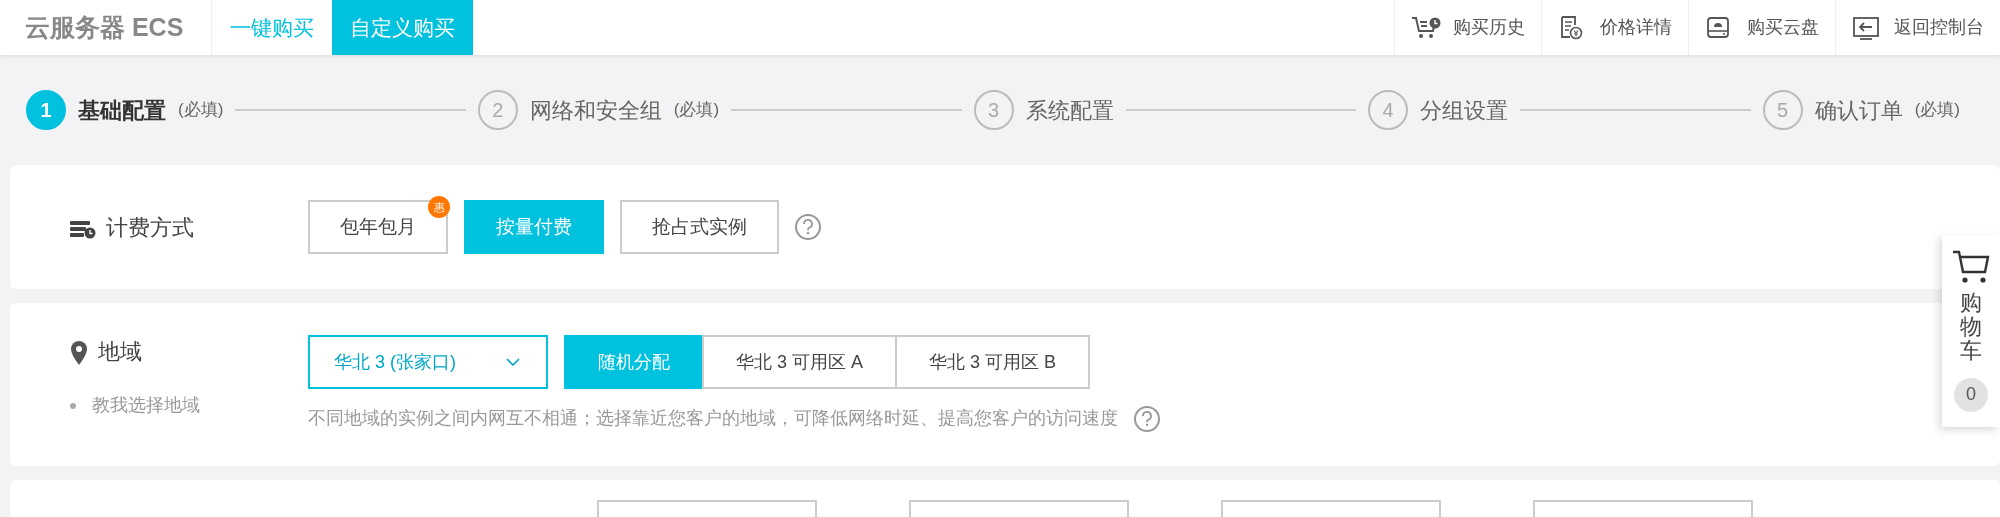 Image resolution: width=2000 pixels, height=517 pixels. I want to click on discount-badge: 惠, so click(439, 207).